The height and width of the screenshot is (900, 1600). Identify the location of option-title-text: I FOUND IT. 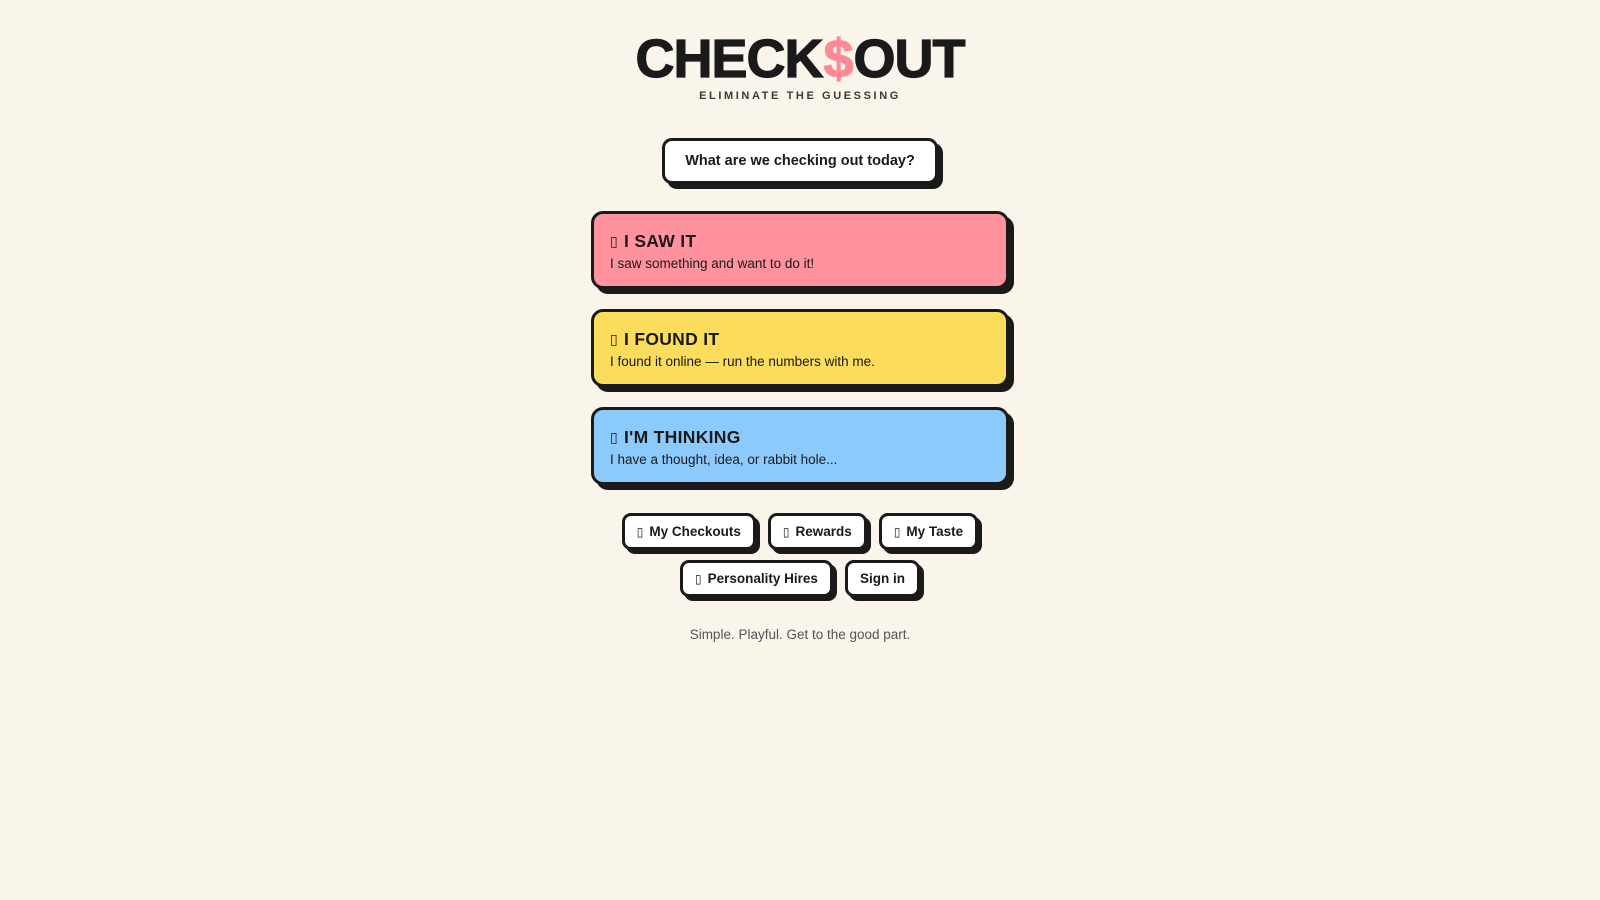
(672, 339).